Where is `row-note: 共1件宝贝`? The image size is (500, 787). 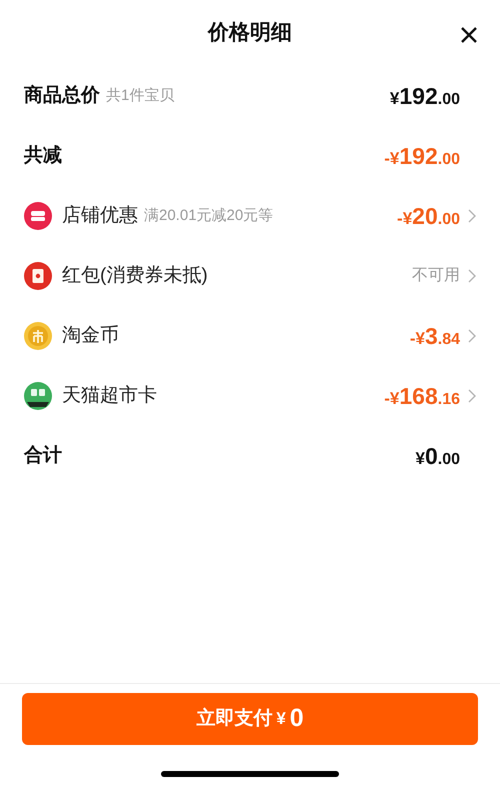 row-note: 共1件宝贝 is located at coordinates (140, 96).